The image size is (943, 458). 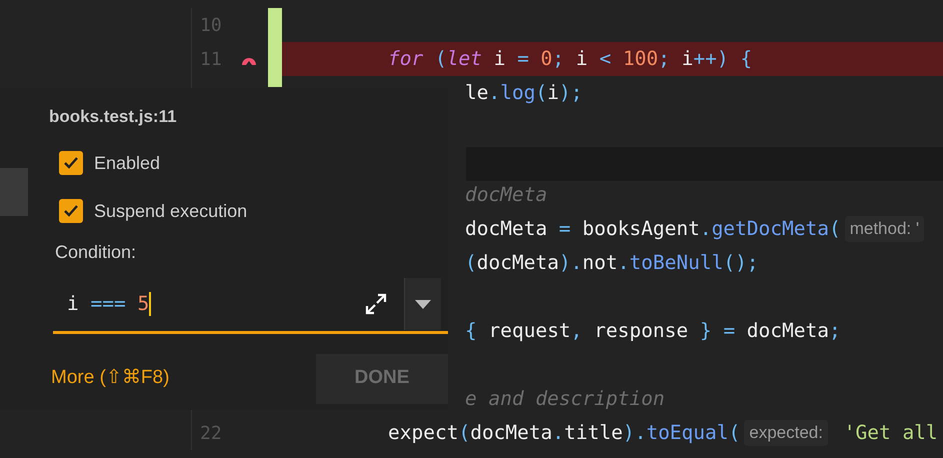 I want to click on parameter-hint: method: ', so click(x=884, y=229).